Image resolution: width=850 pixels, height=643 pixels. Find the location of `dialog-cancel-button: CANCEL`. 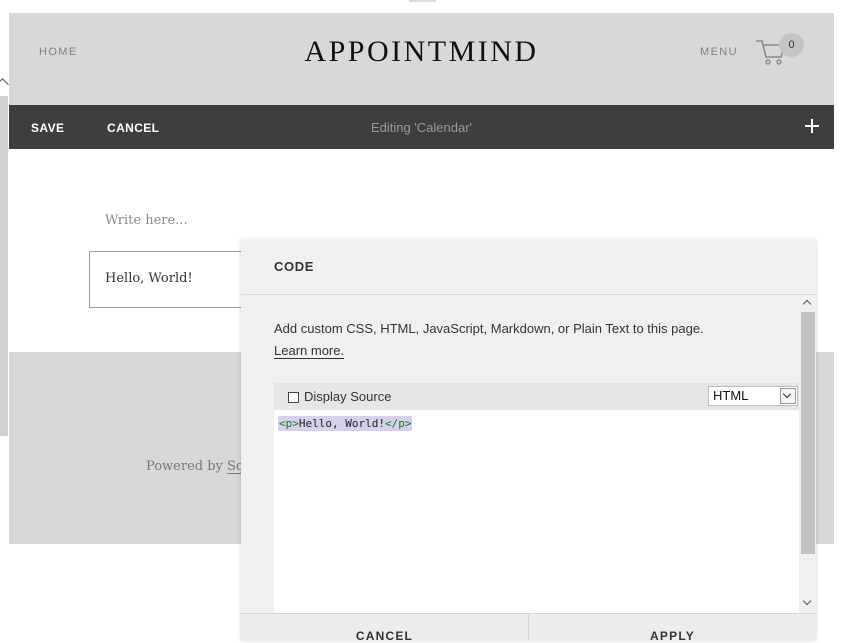

dialog-cancel-button: CANCEL is located at coordinates (384, 636).